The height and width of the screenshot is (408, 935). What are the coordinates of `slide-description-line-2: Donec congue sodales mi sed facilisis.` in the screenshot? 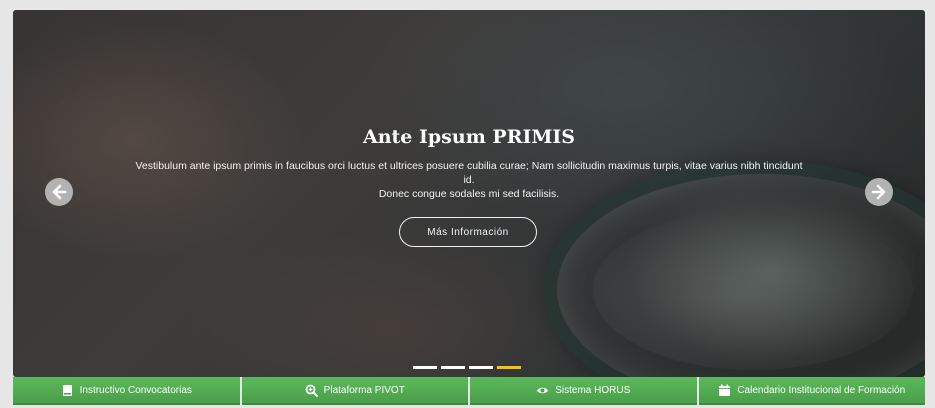 It's located at (469, 194).